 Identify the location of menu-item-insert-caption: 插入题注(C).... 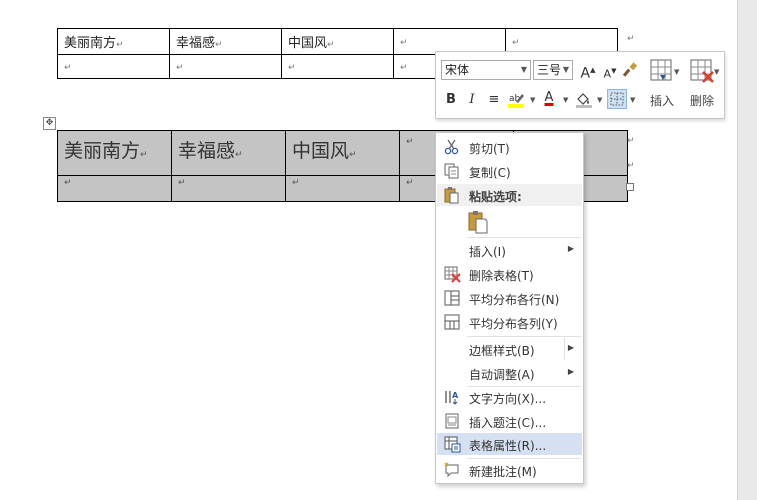
(509, 421).